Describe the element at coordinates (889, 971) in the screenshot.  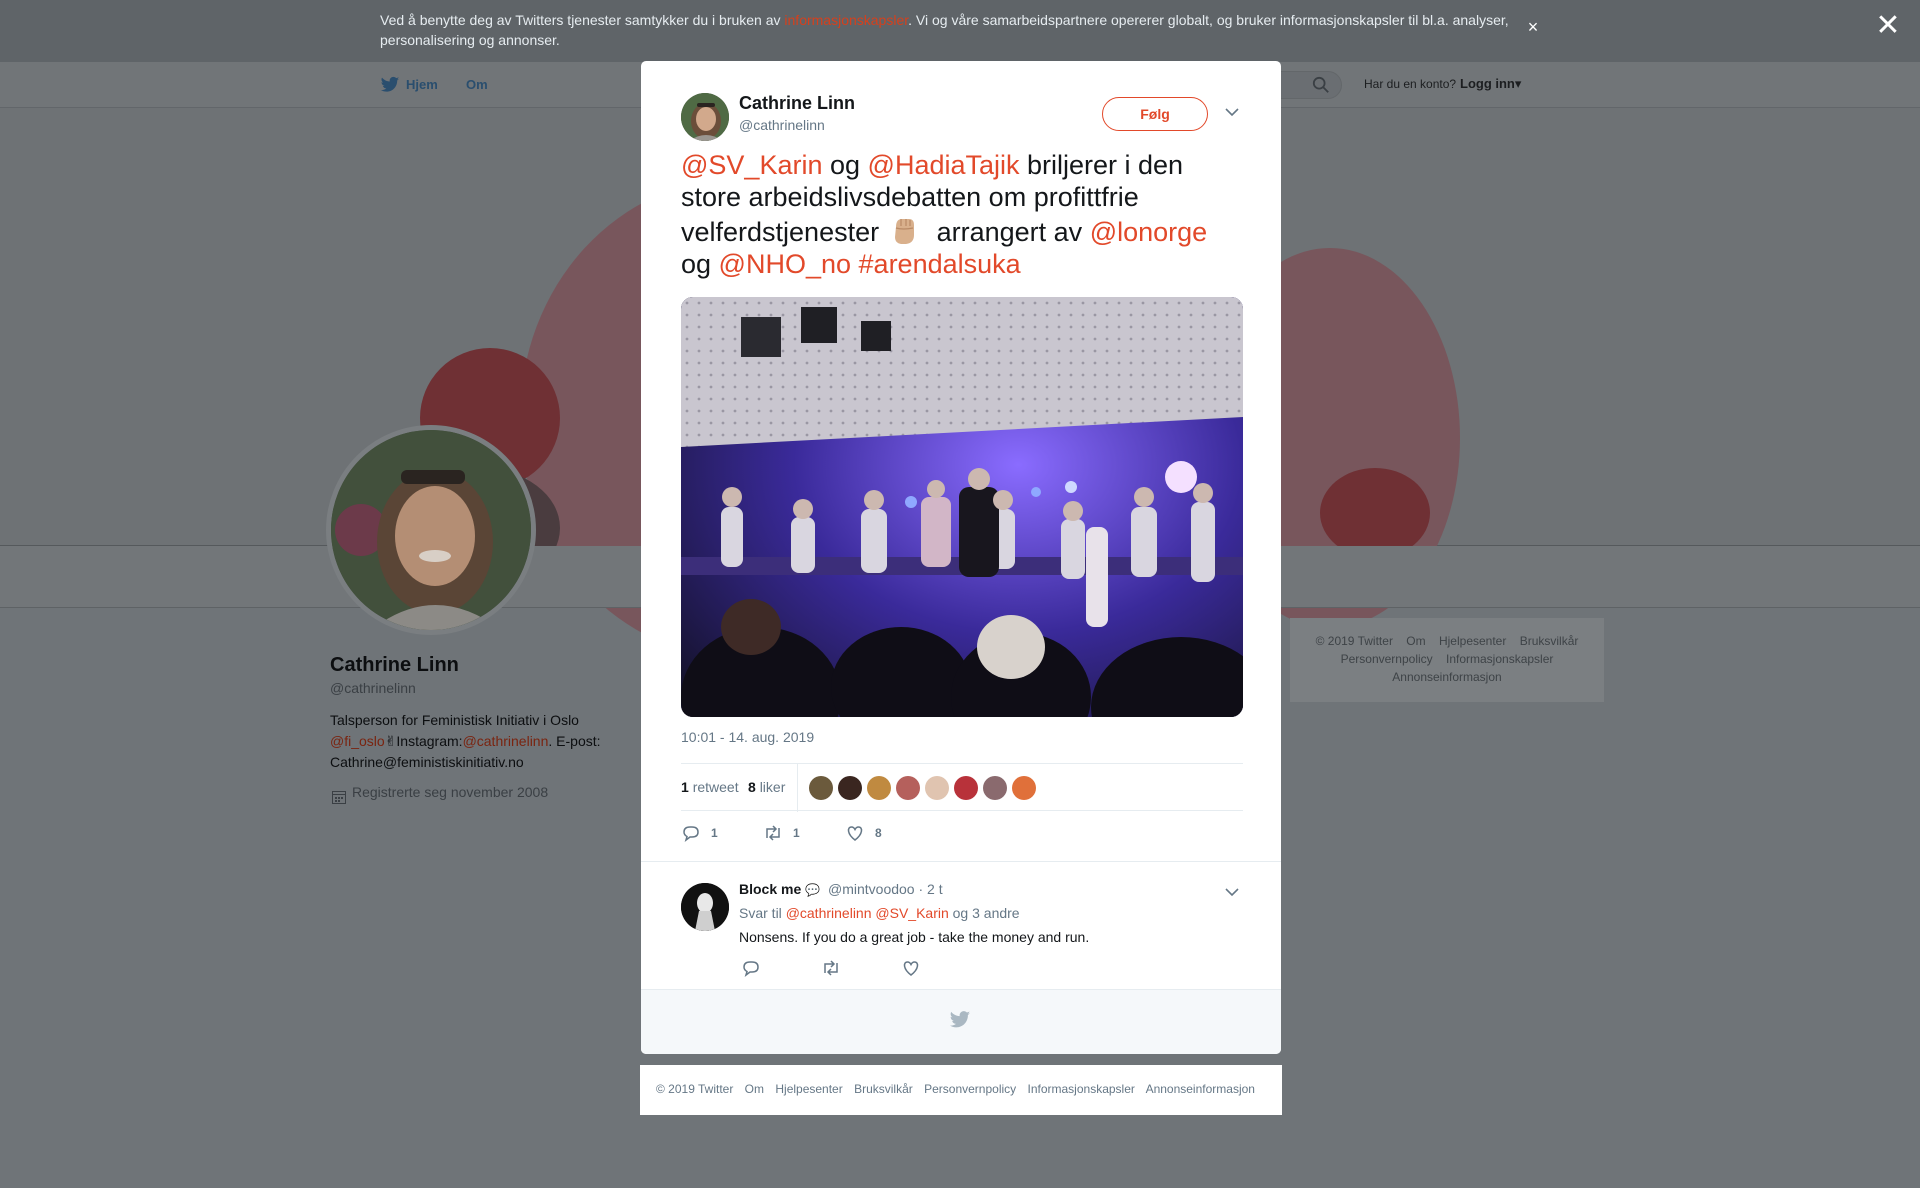
I see `reply-actions` at that location.